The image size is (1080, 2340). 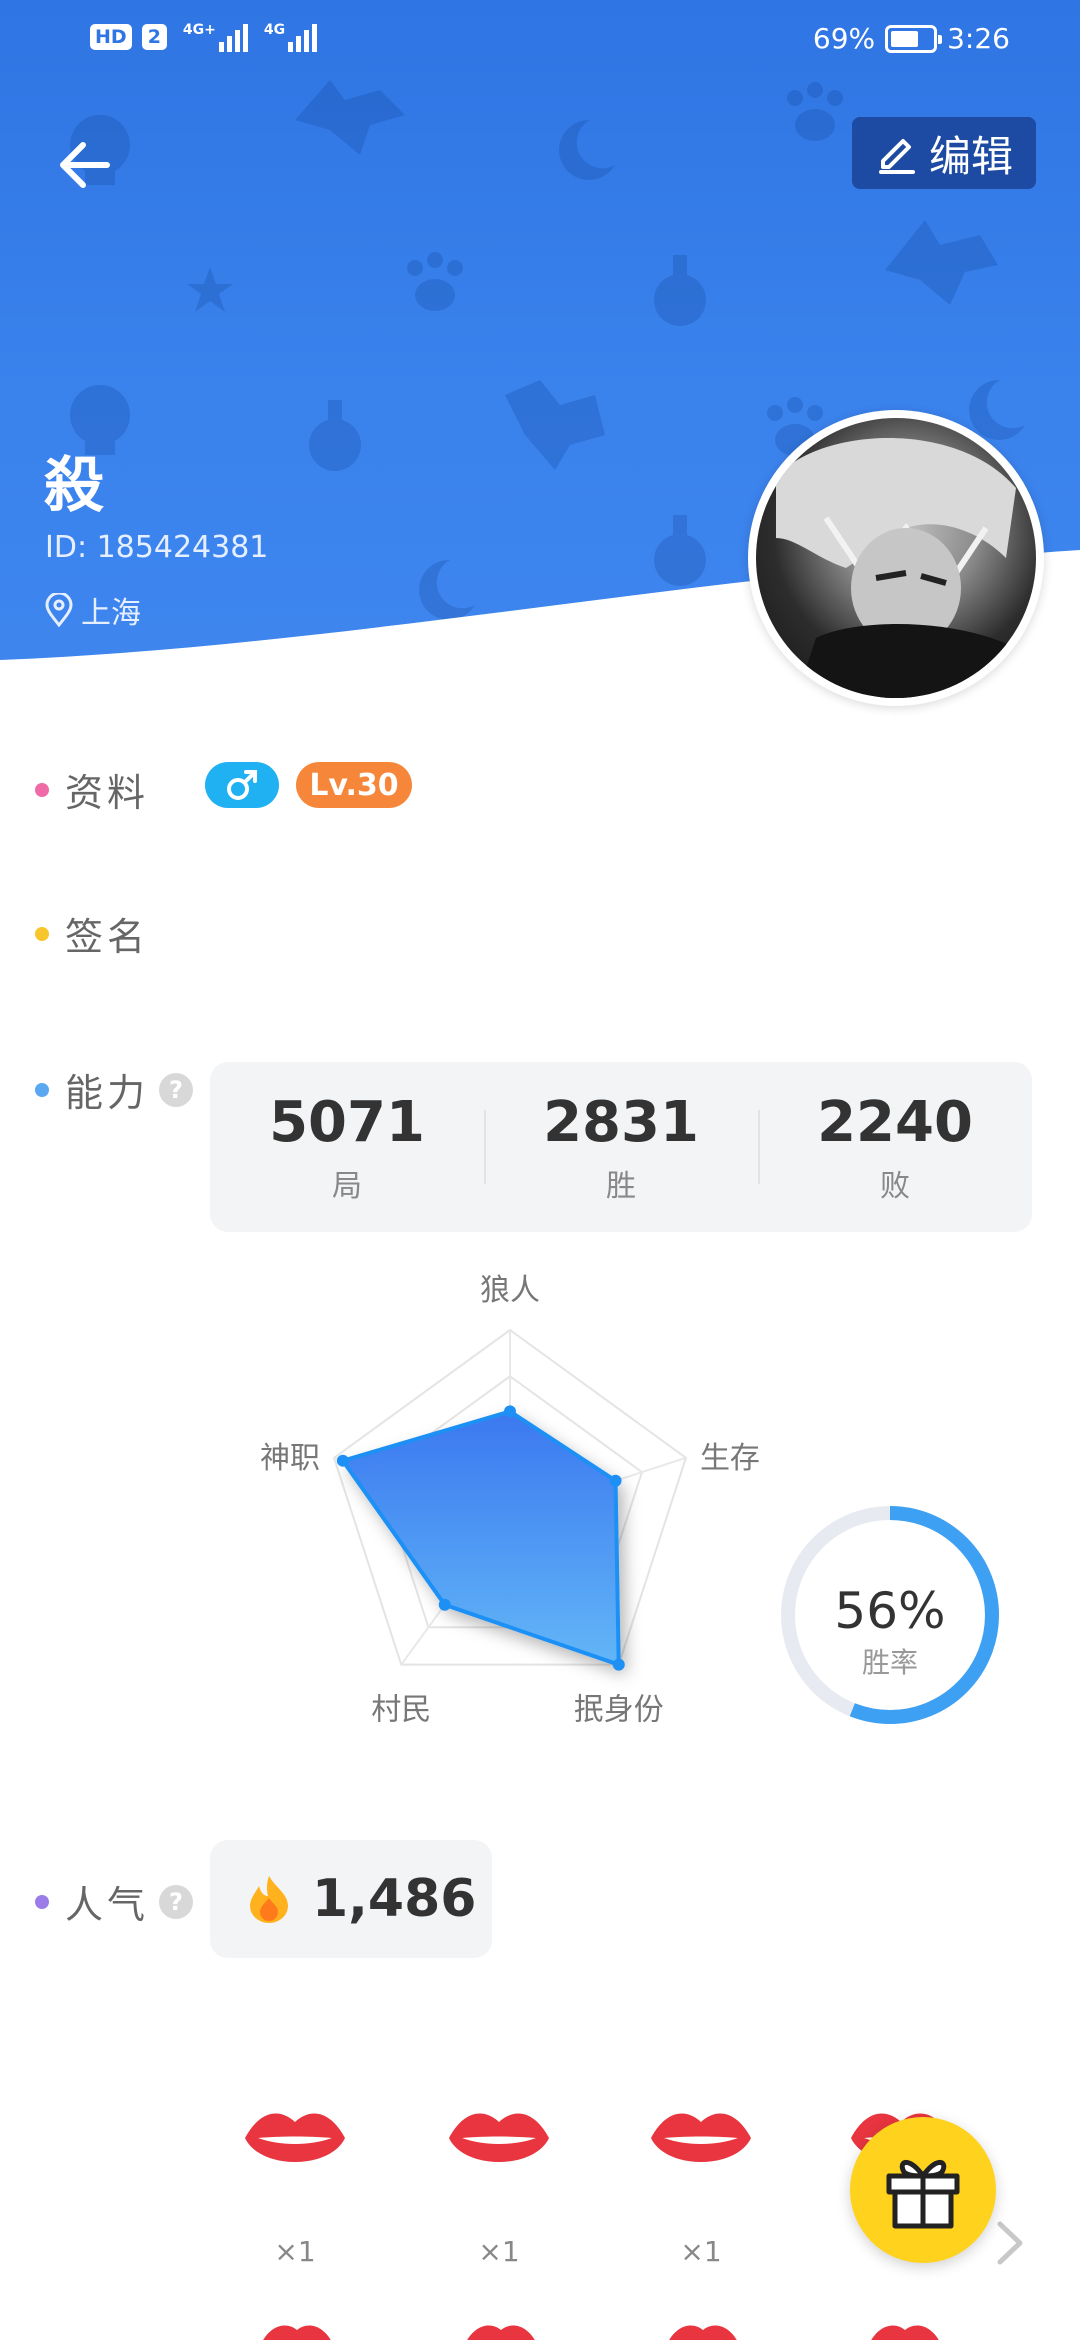 I want to click on male-icon, so click(x=242, y=785).